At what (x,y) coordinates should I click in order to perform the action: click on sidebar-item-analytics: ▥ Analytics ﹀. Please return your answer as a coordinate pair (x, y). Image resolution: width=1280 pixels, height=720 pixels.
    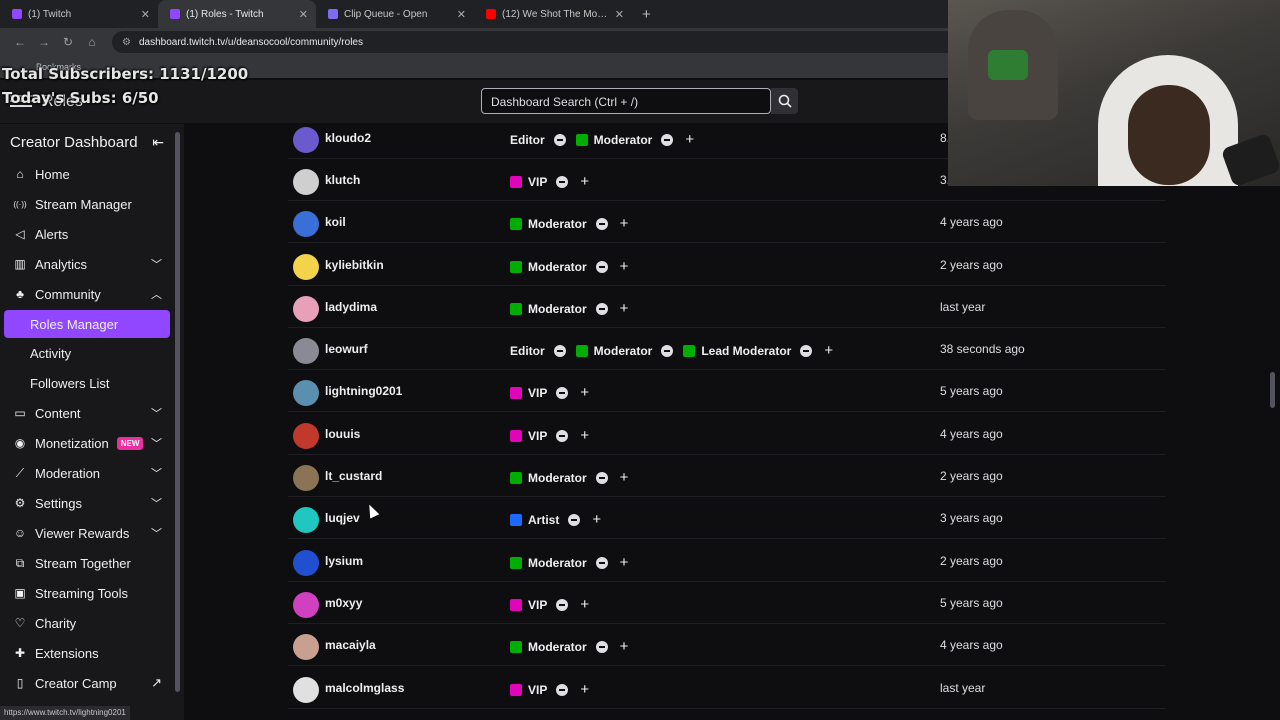
    Looking at the image, I should click on (87, 264).